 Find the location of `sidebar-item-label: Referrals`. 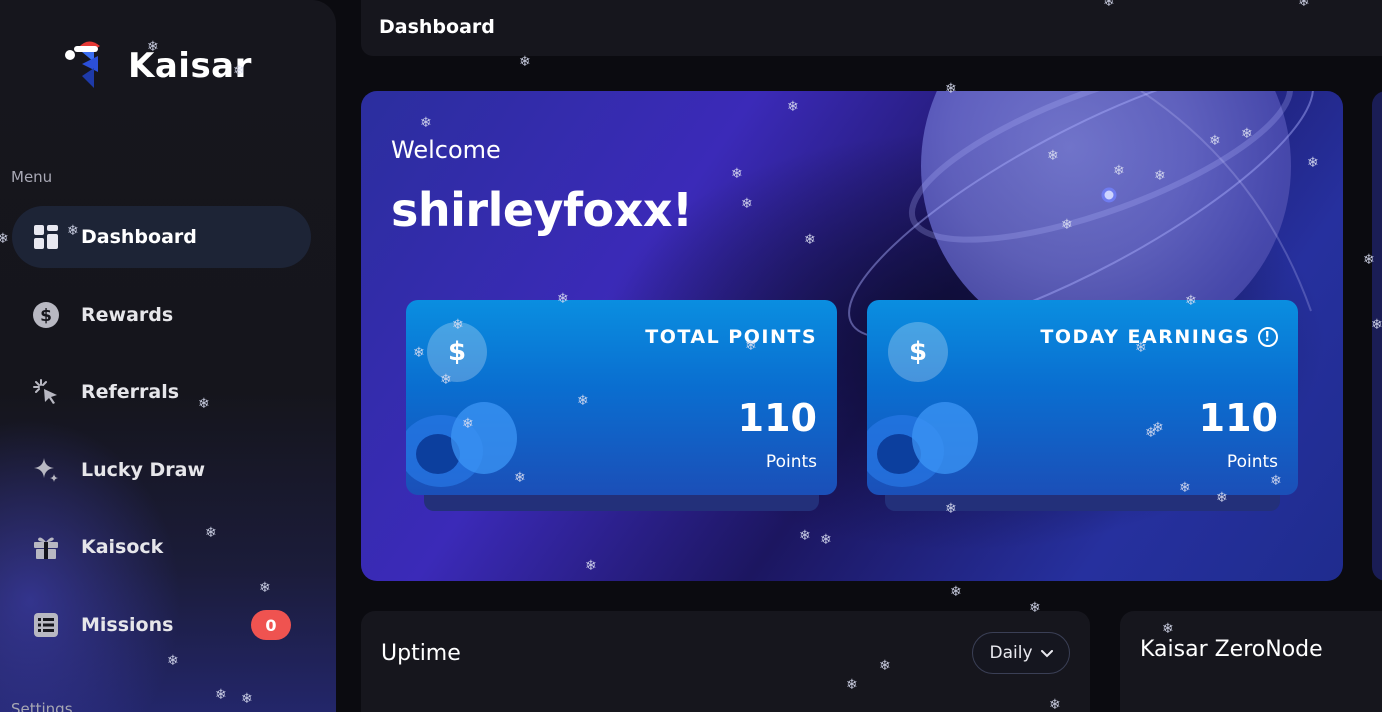

sidebar-item-label: Referrals is located at coordinates (130, 392).